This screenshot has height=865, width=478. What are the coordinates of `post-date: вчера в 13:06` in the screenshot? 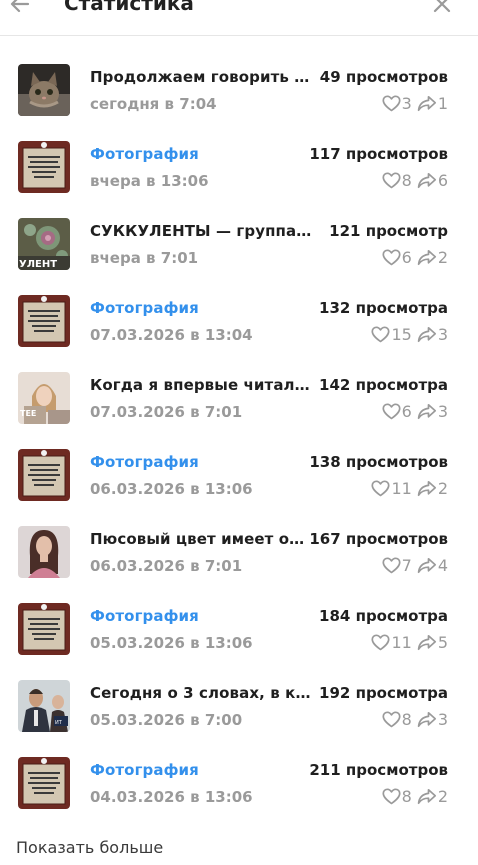 It's located at (149, 181).